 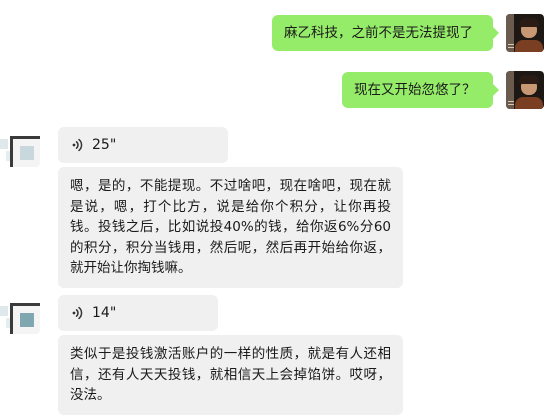 I want to click on voice-duration: 25", so click(x=104, y=145).